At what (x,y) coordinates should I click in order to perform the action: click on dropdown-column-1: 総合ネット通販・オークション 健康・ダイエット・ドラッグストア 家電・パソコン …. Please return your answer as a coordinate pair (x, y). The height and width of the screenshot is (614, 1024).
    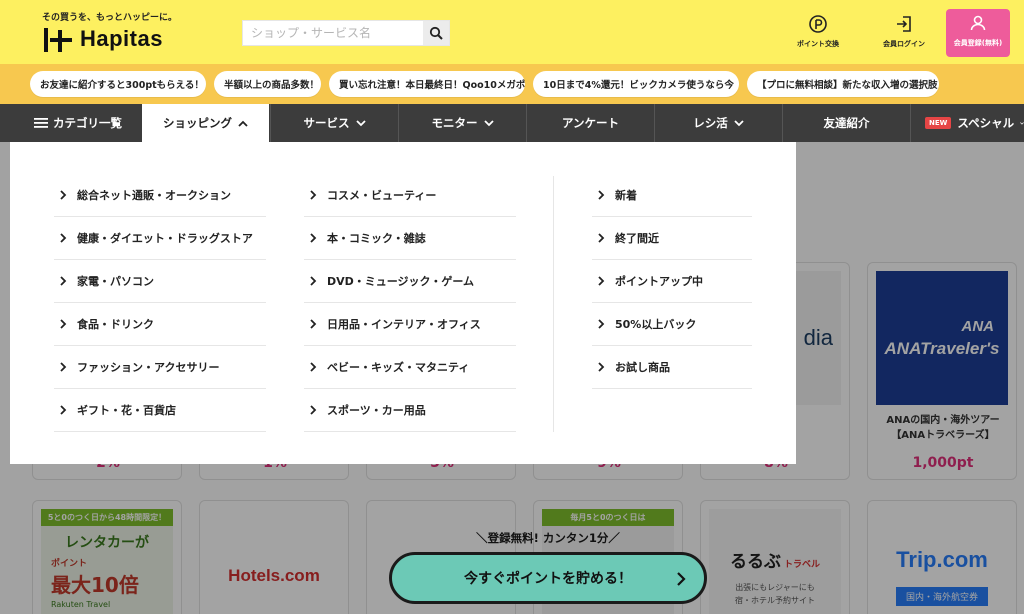
    Looking at the image, I should click on (160, 303).